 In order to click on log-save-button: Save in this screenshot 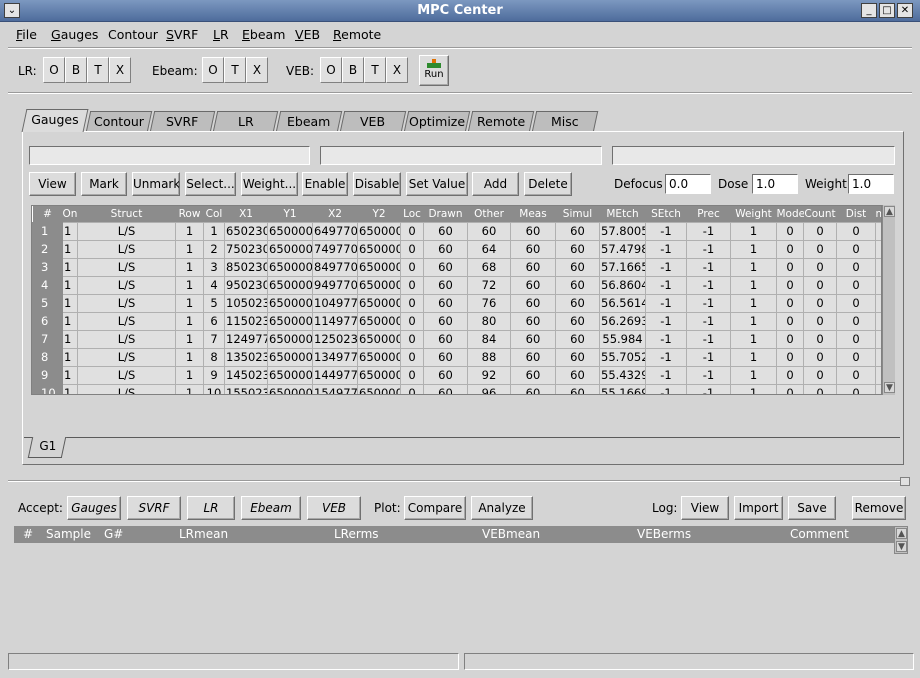, I will do `click(812, 508)`.